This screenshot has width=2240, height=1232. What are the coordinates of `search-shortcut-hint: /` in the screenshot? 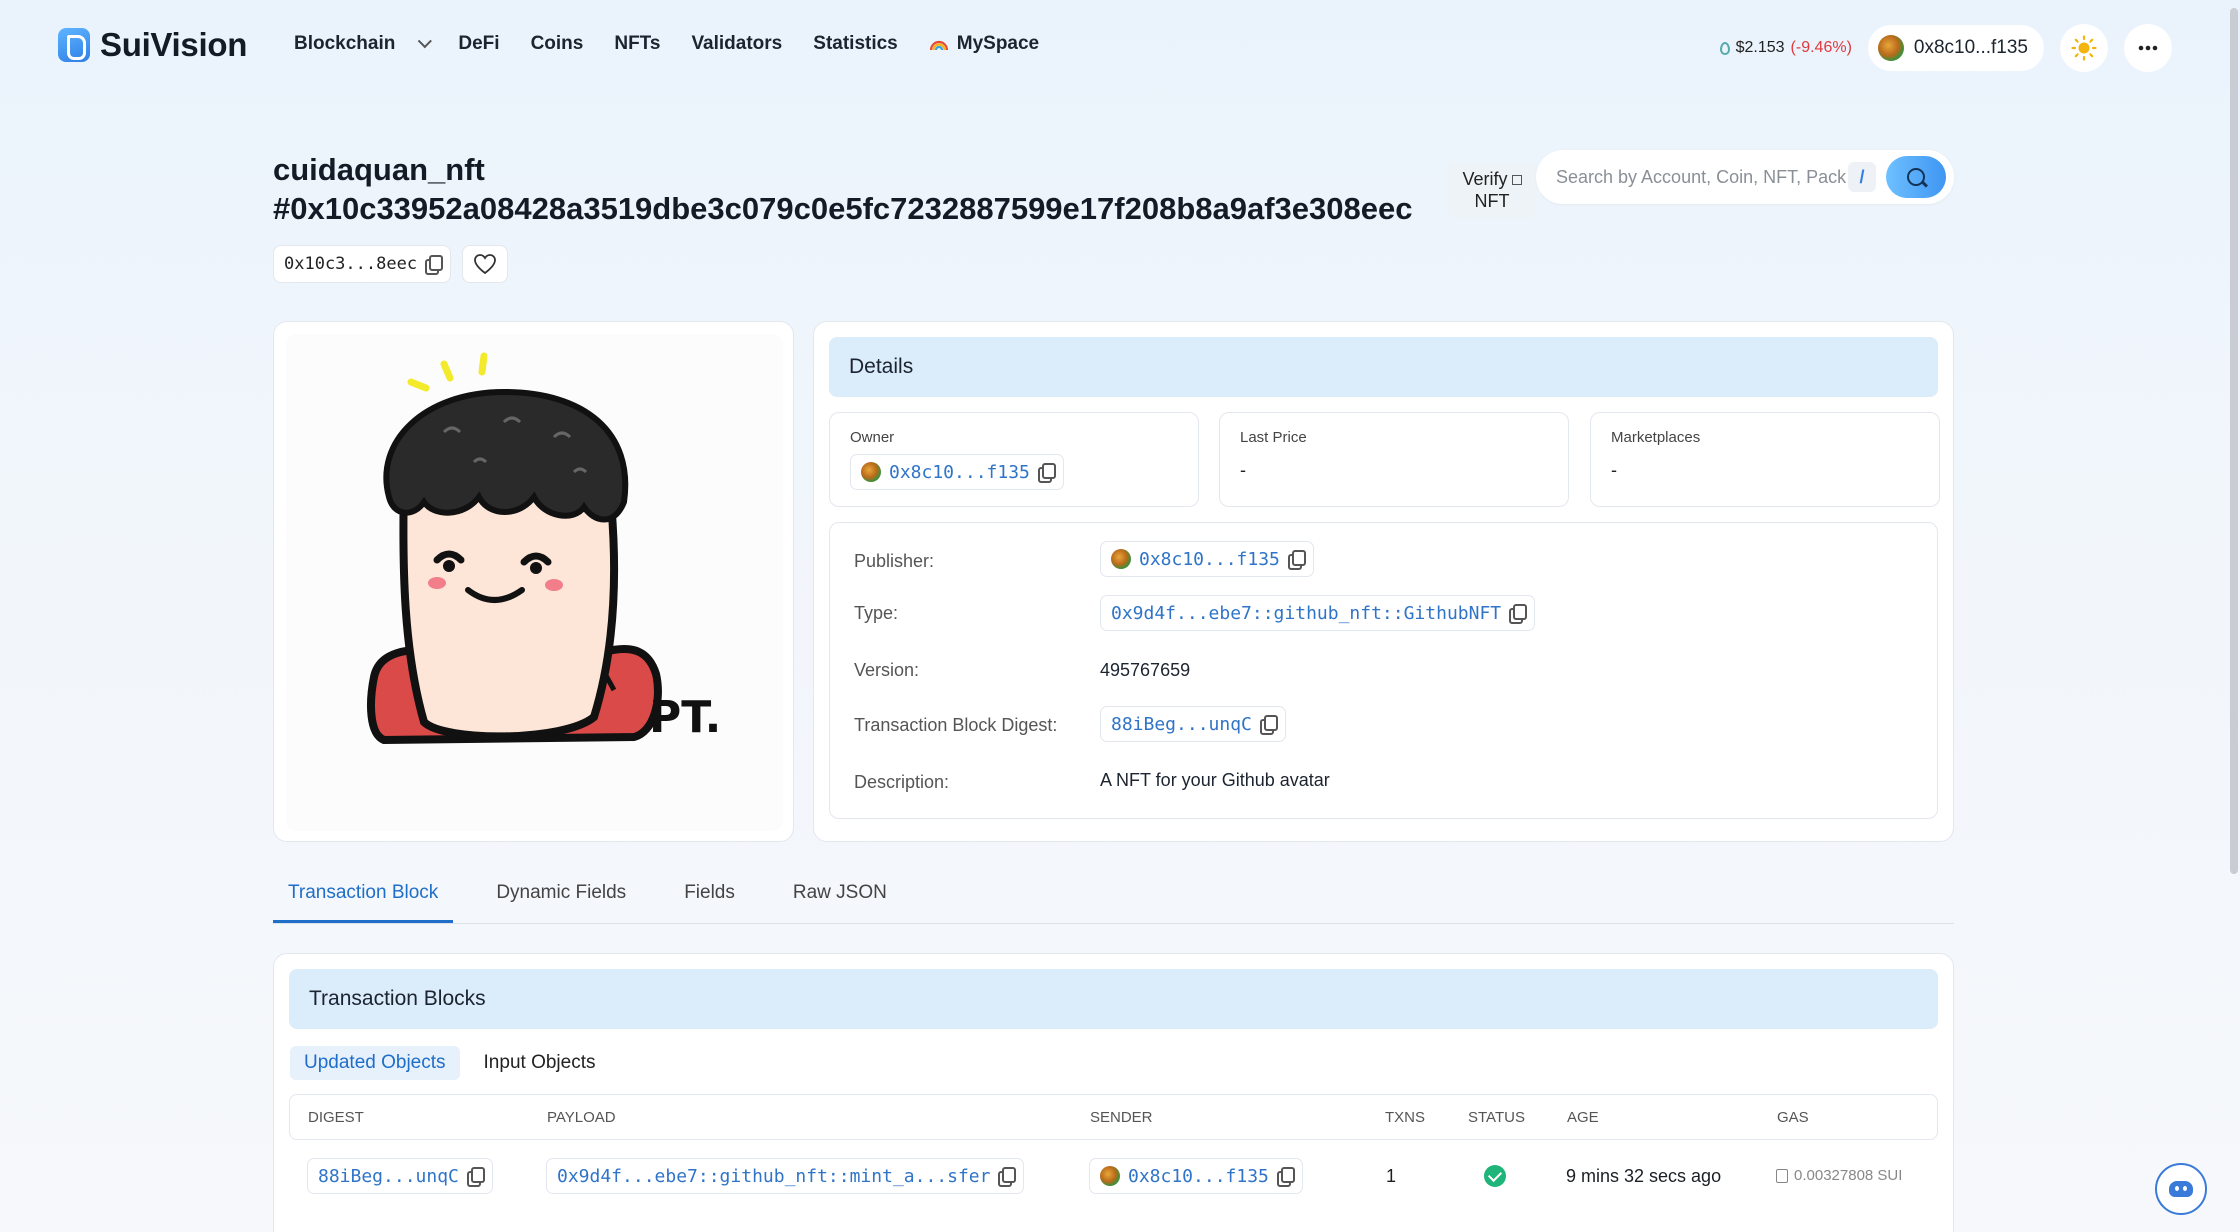 It's located at (1862, 177).